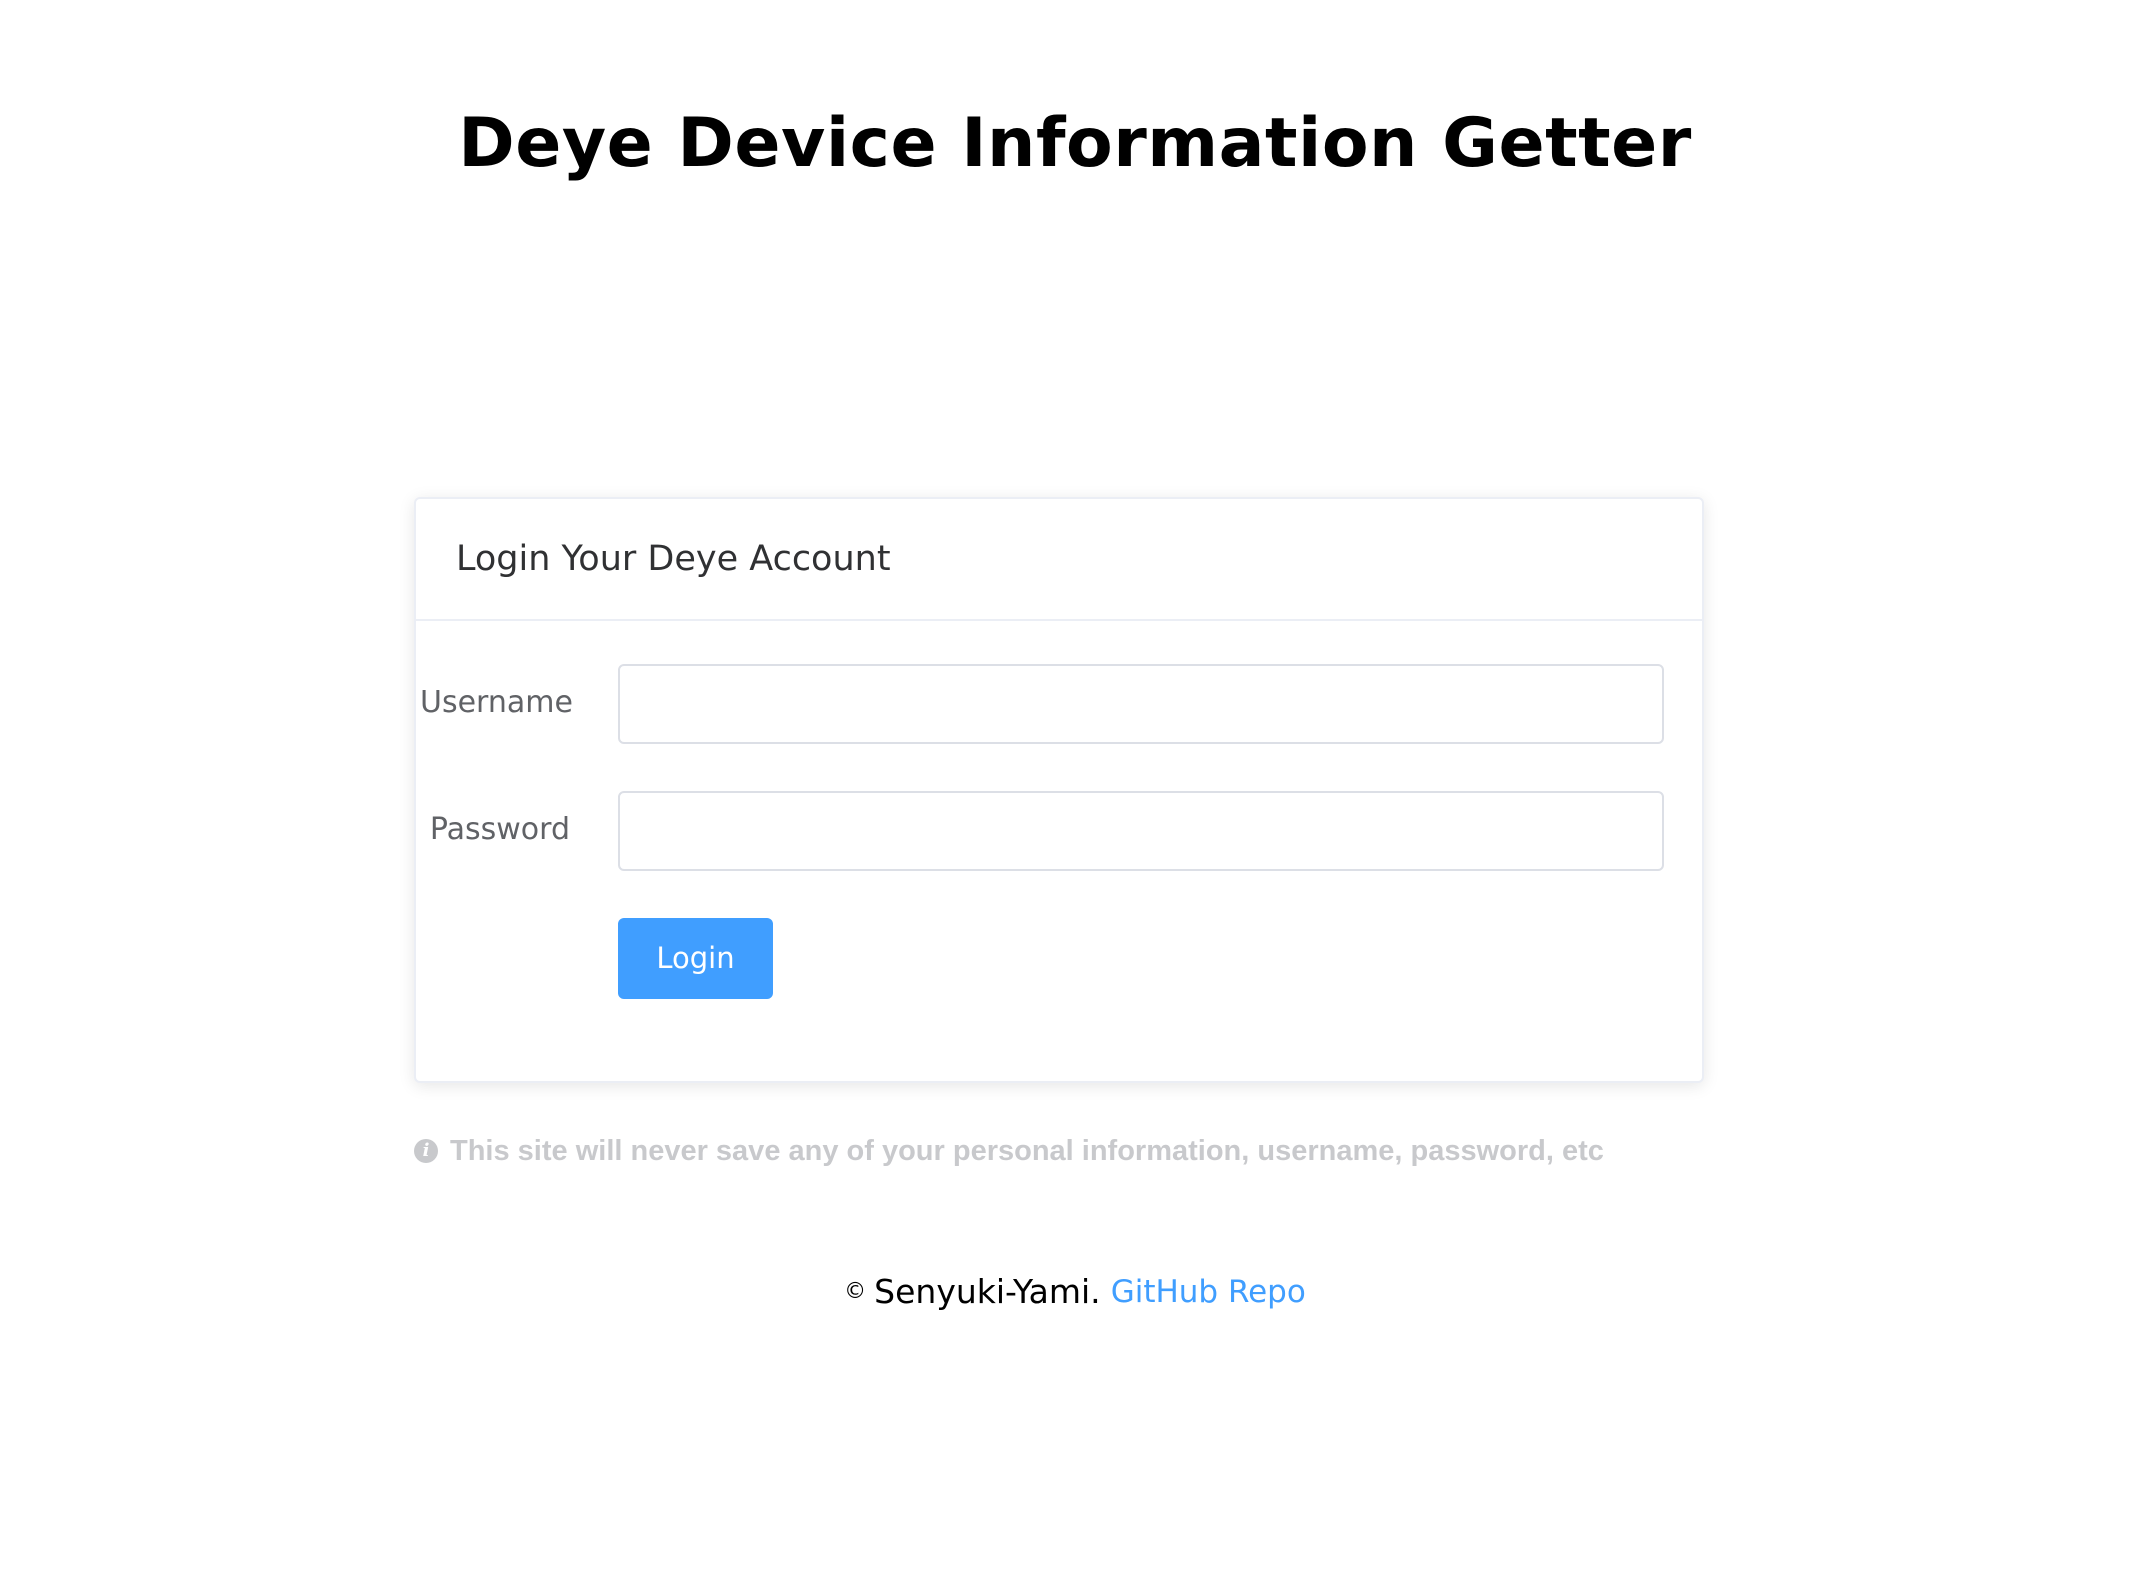  I want to click on footer: © Senyuki-Yami. GitHub Repo, so click(1075, 1291).